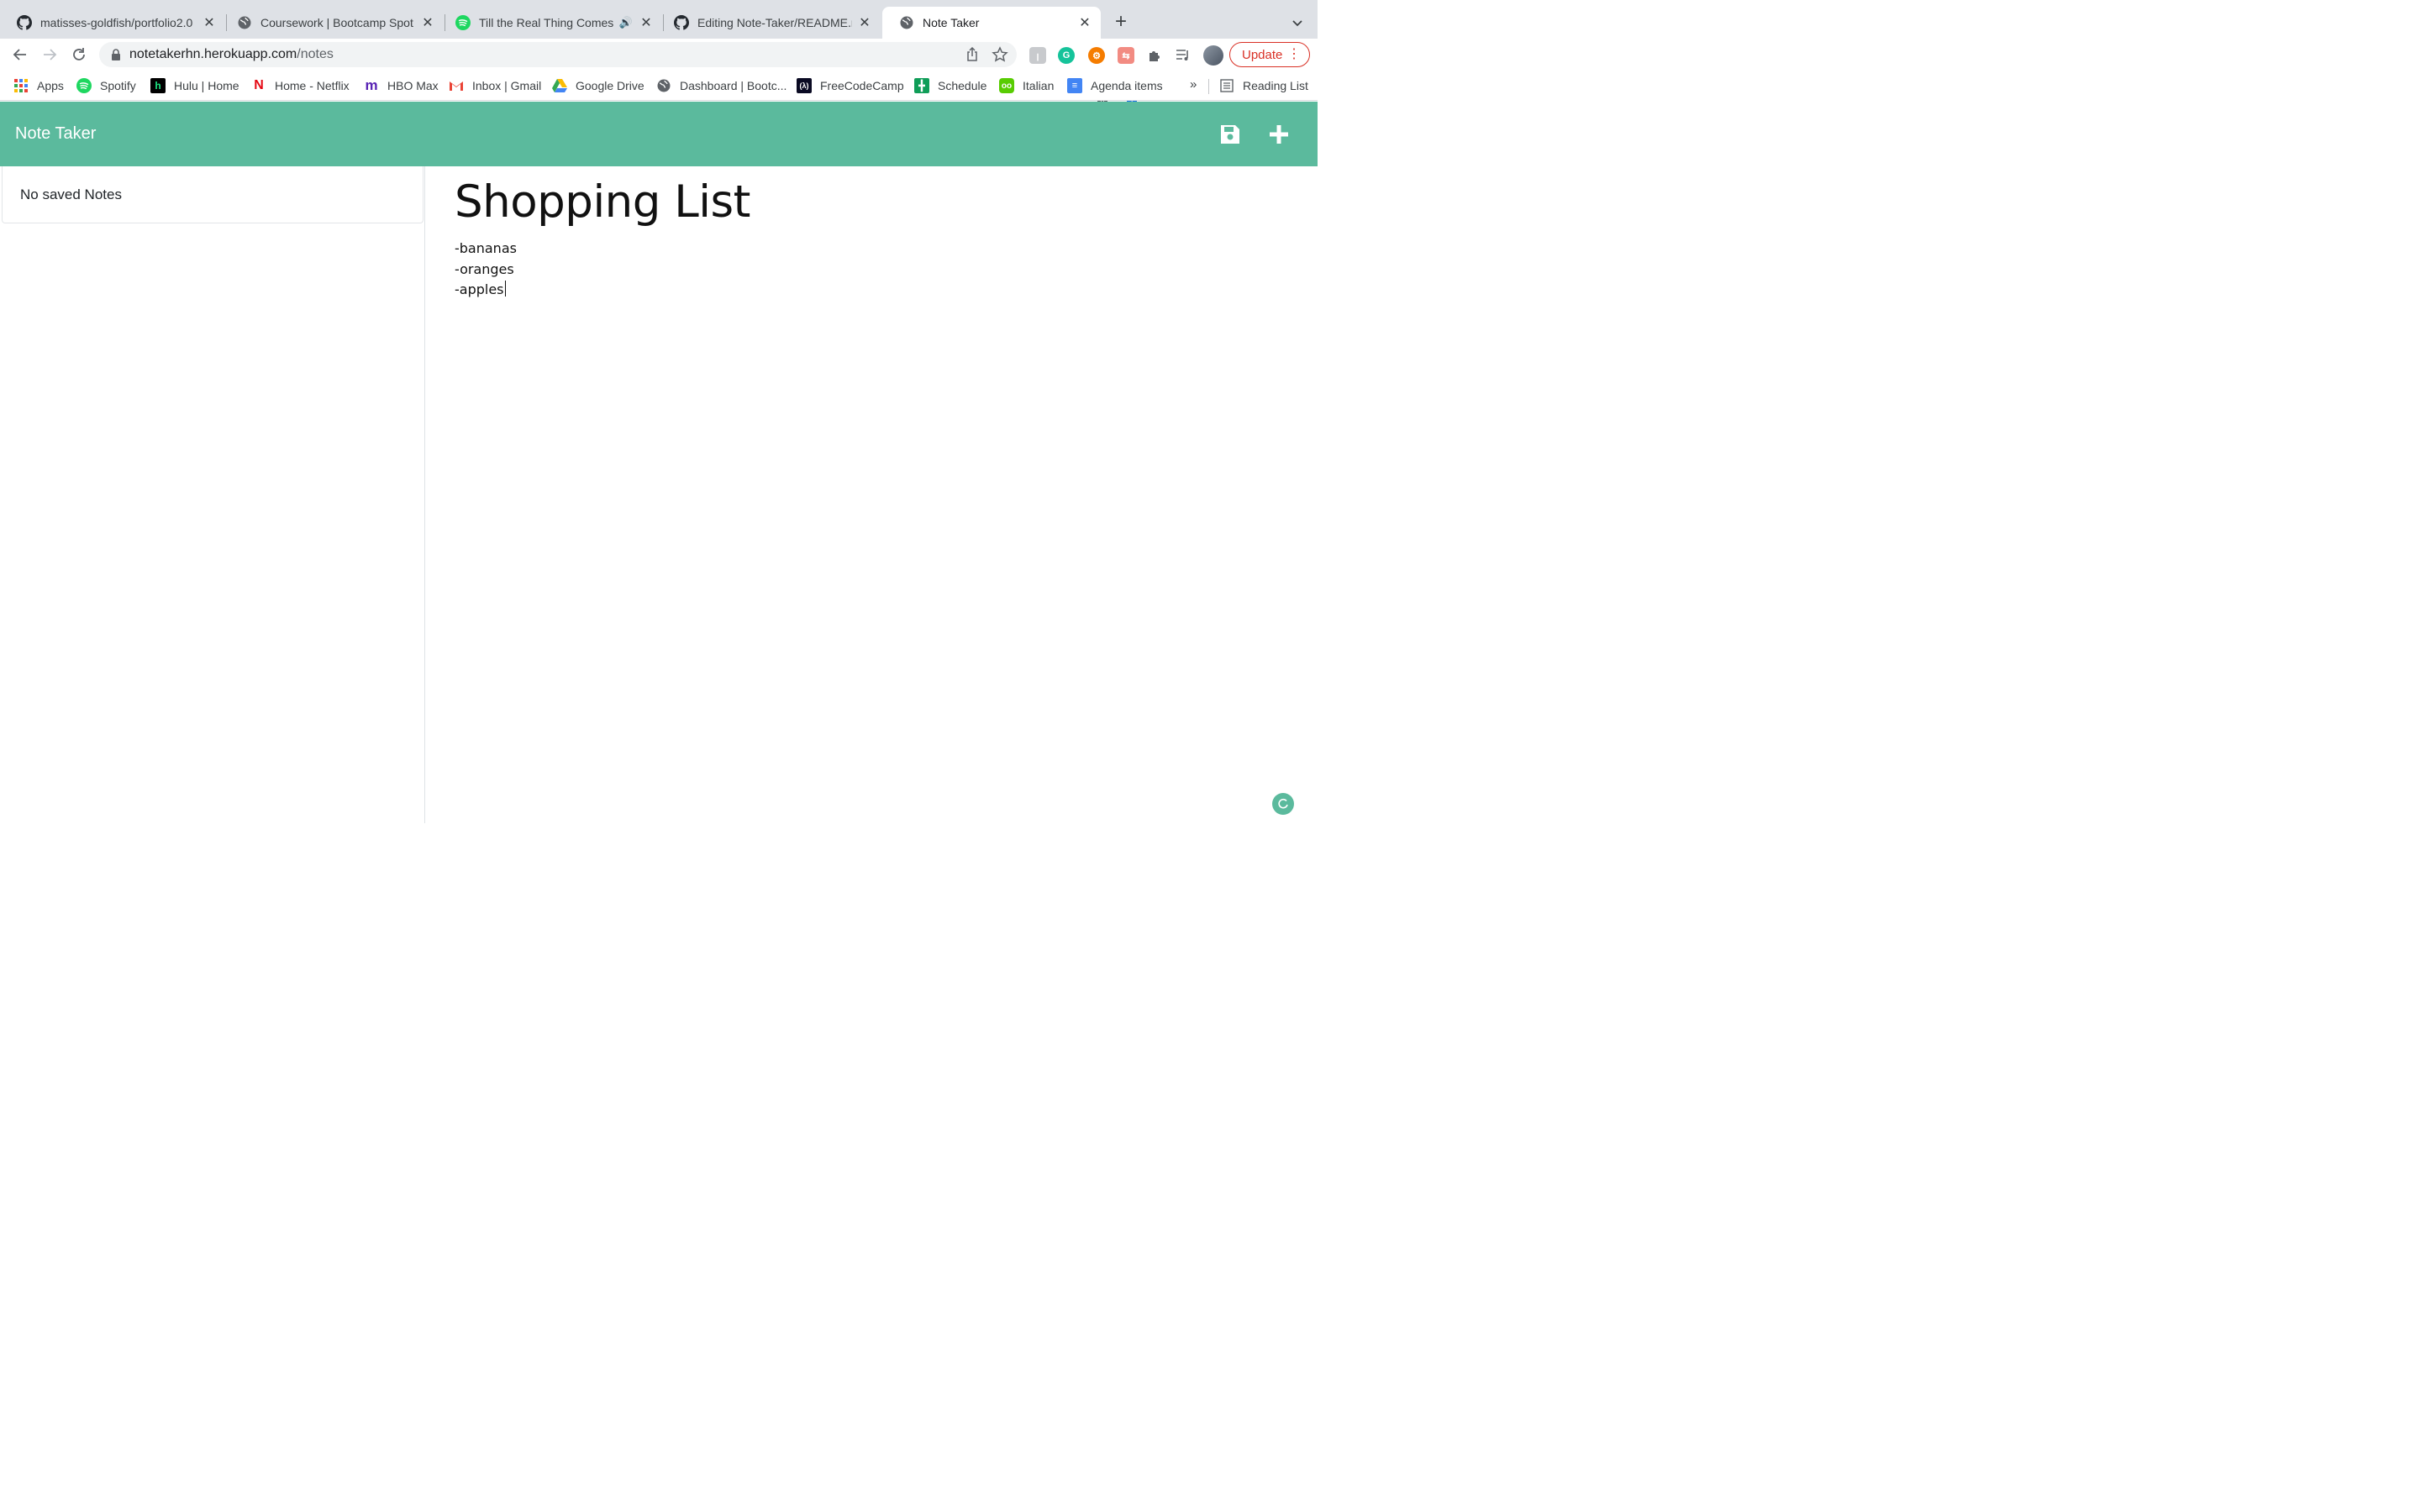 The width and height of the screenshot is (2420, 1512). I want to click on bookmark-label: HBO Max, so click(413, 85).